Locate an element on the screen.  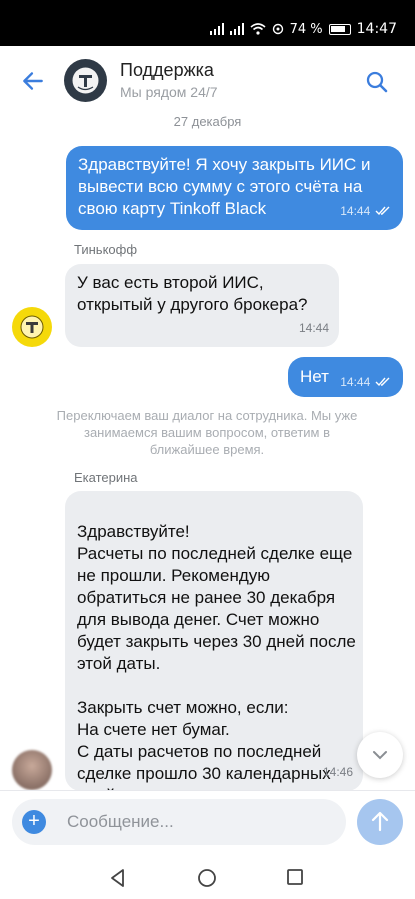
nav-home-icon is located at coordinates (207, 878).